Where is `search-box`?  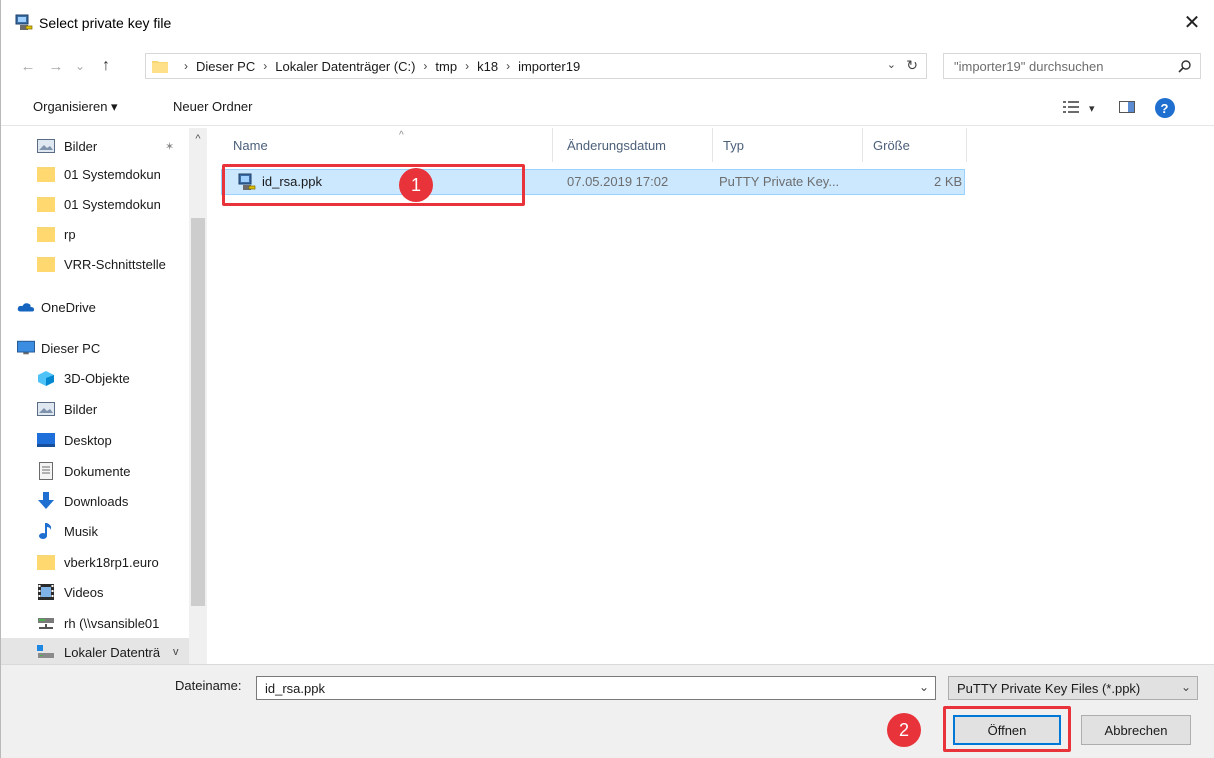 search-box is located at coordinates (1072, 66).